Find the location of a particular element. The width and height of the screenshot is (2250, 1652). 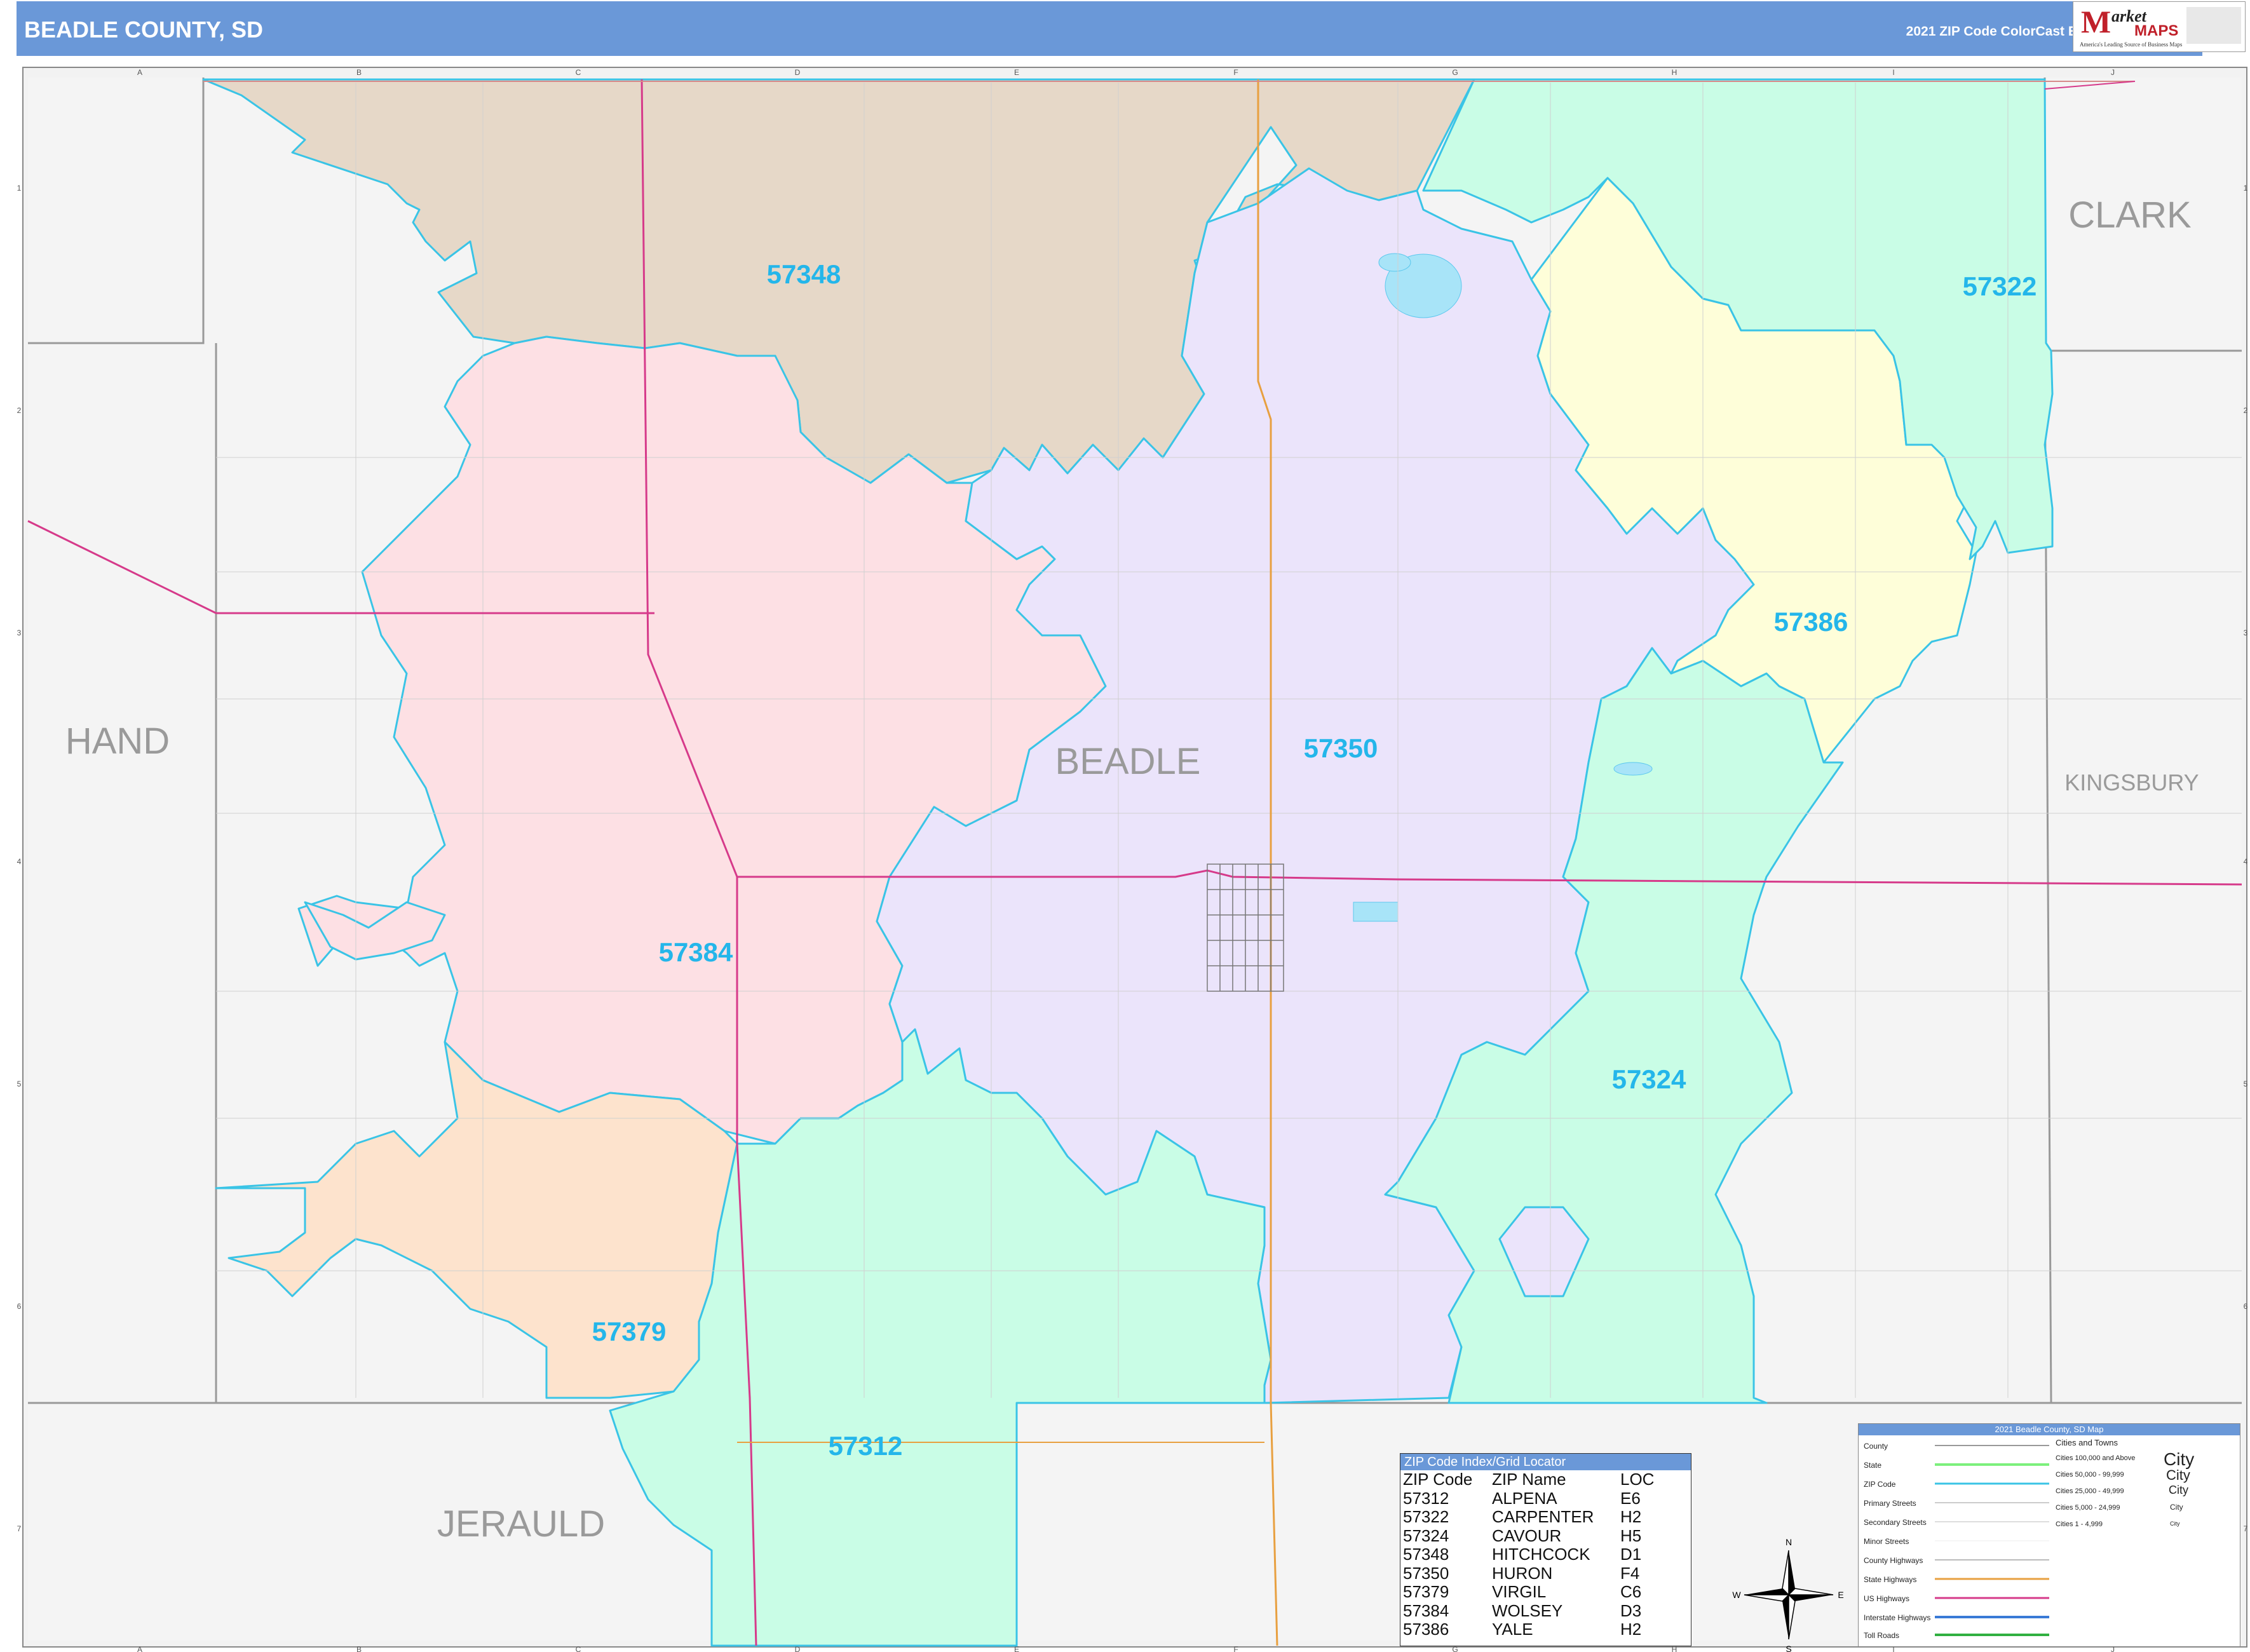

legend-city-item: Cities 100,000 and Above is located at coordinates (2096, 1458).